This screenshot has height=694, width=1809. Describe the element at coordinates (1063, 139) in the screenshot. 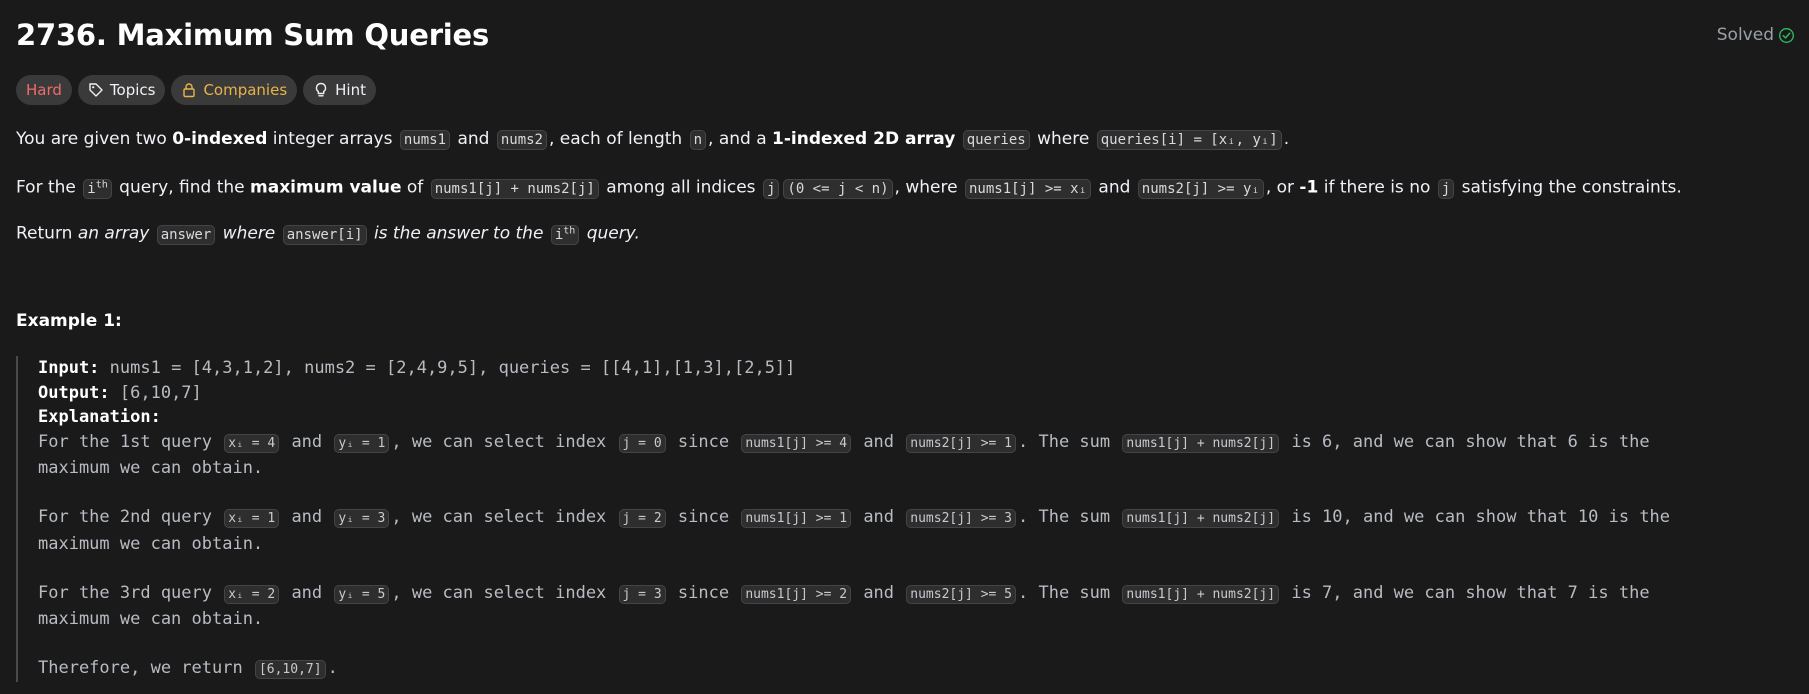

I see `text: where` at that location.